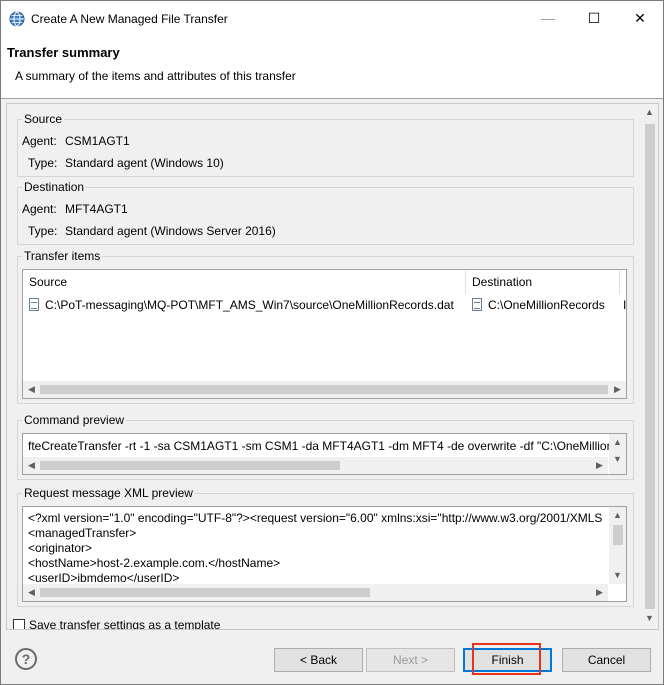  What do you see at coordinates (606, 660) in the screenshot?
I see `cancel-button: Cancel` at bounding box center [606, 660].